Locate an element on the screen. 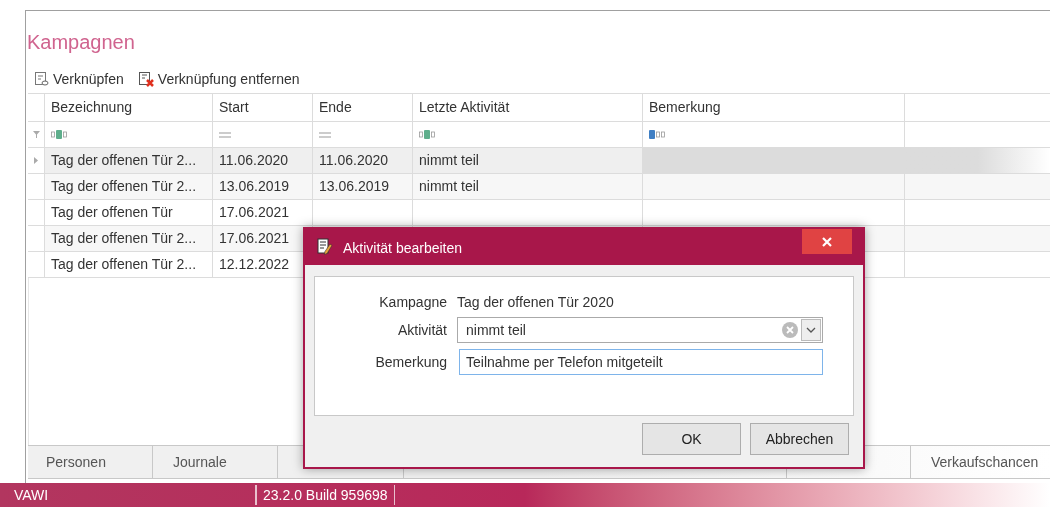  close-icon is located at coordinates (827, 241).